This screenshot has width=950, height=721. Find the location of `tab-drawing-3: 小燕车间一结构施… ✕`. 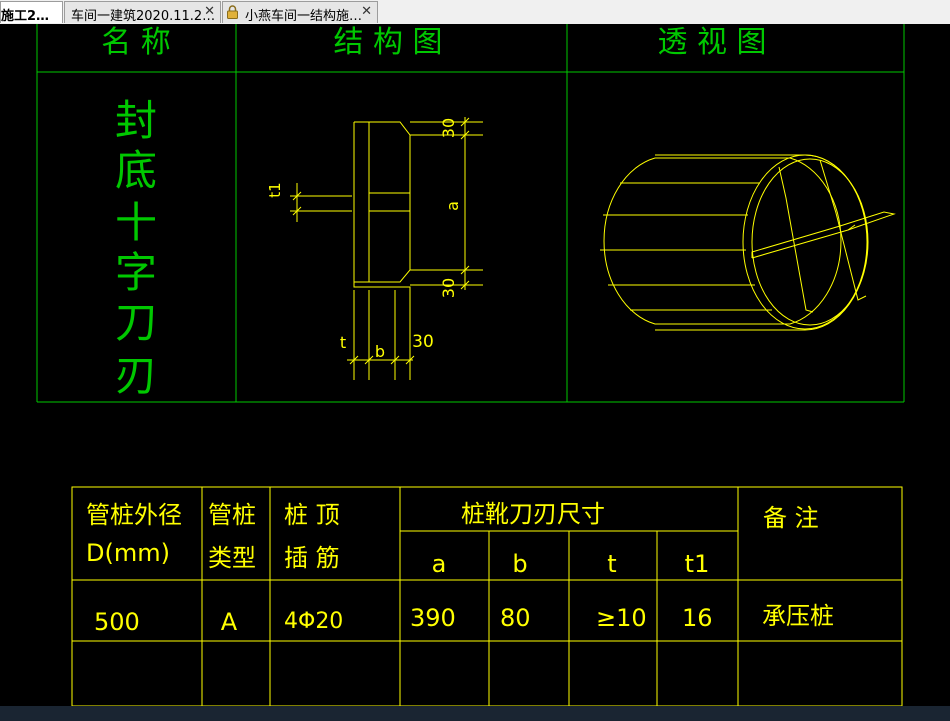

tab-drawing-3: 小燕车间一结构施… ✕ is located at coordinates (300, 12).